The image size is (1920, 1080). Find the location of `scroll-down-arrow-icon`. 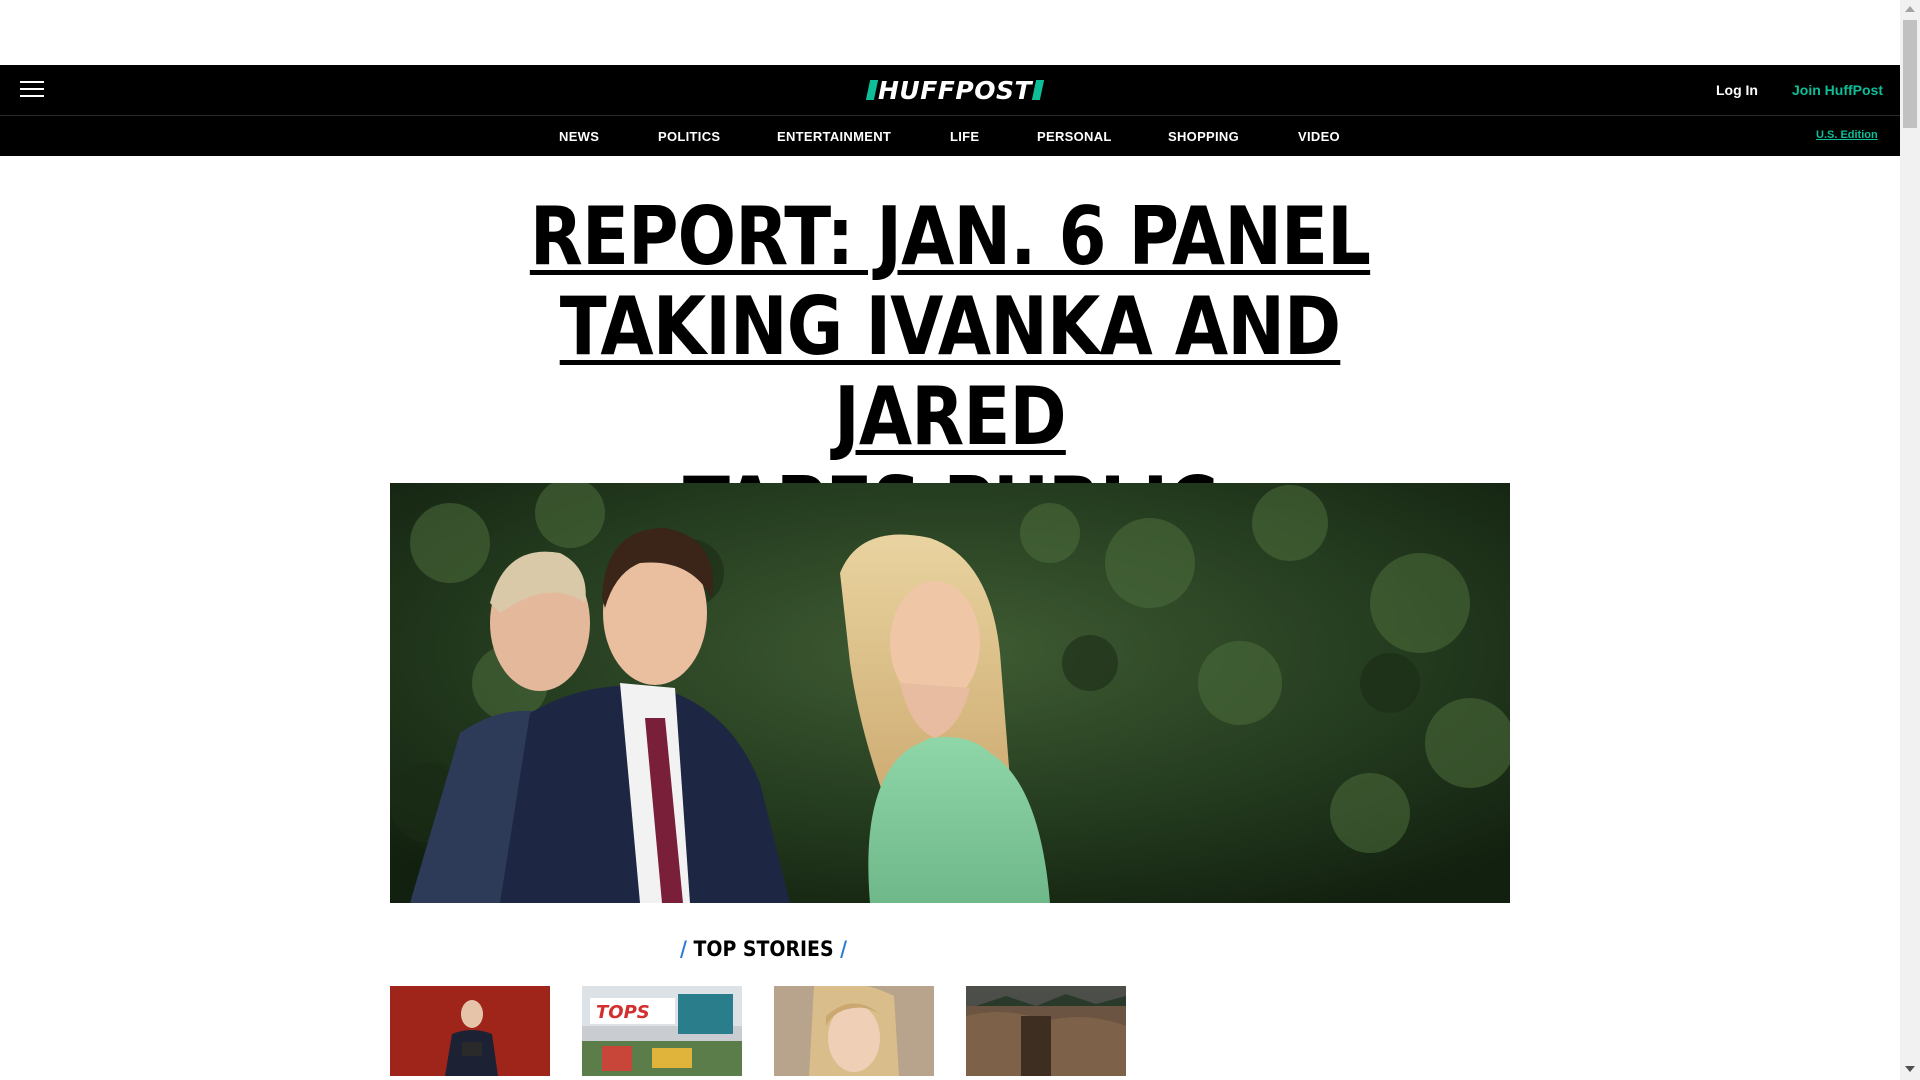

scroll-down-arrow-icon is located at coordinates (1910, 1069).